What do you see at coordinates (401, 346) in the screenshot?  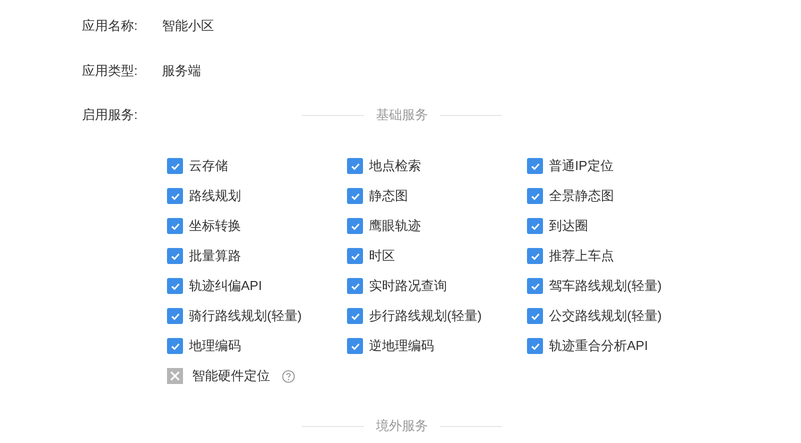 I see `service-label: 逆地理编码` at bounding box center [401, 346].